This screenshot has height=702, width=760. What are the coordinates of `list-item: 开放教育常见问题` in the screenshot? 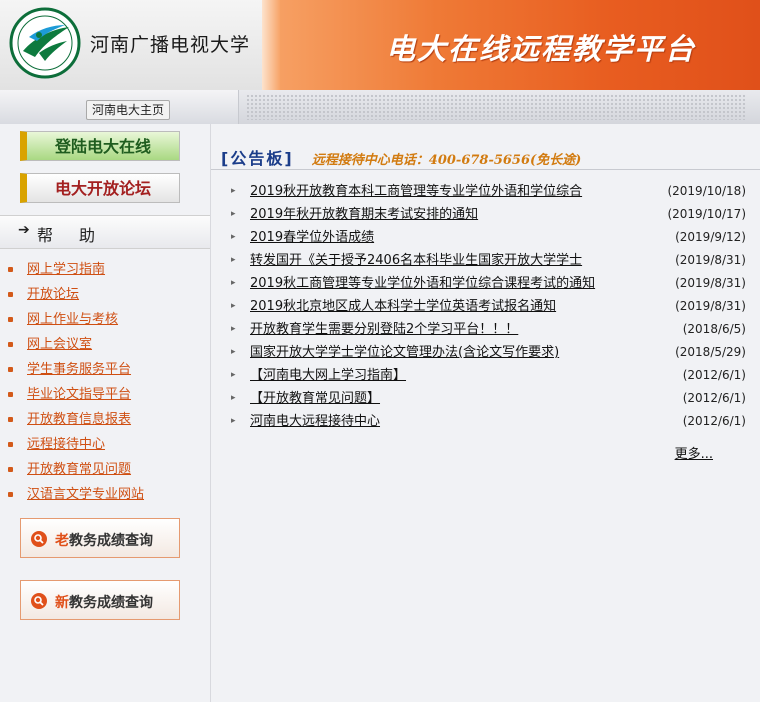 It's located at (72, 469).